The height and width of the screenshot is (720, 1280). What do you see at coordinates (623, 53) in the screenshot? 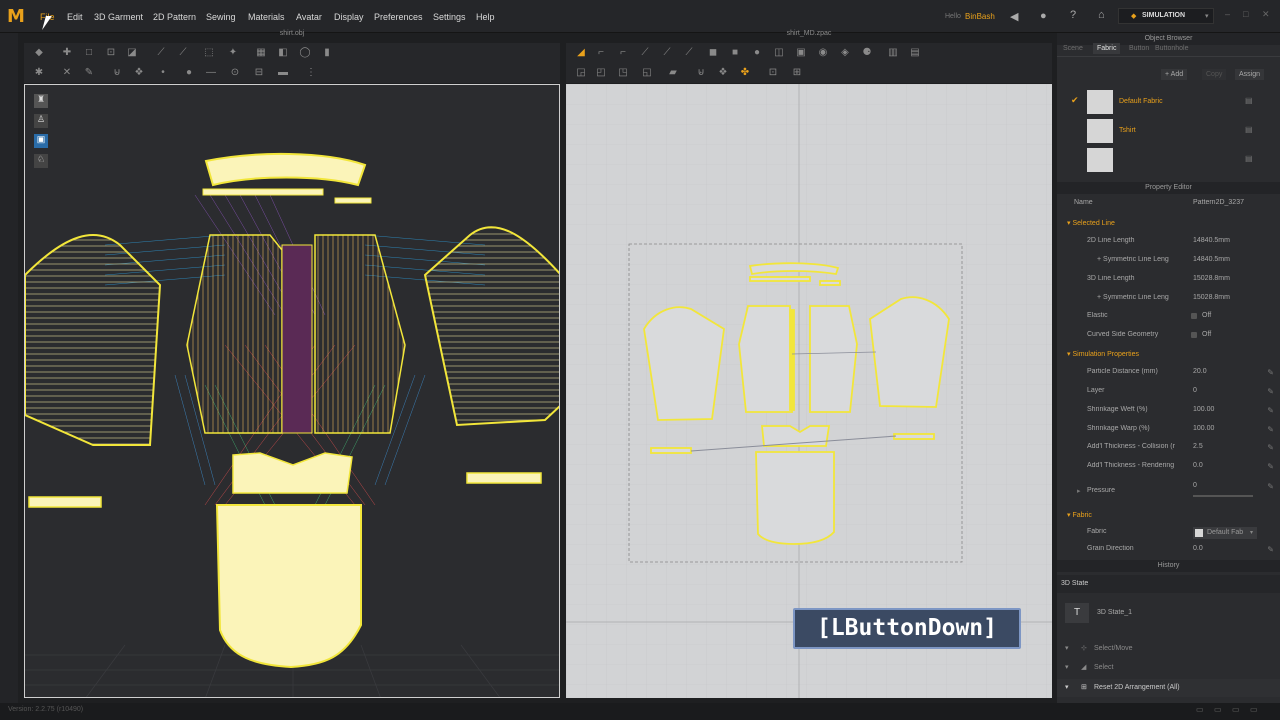
I see `edit-curve-icon: ⌐` at bounding box center [623, 53].